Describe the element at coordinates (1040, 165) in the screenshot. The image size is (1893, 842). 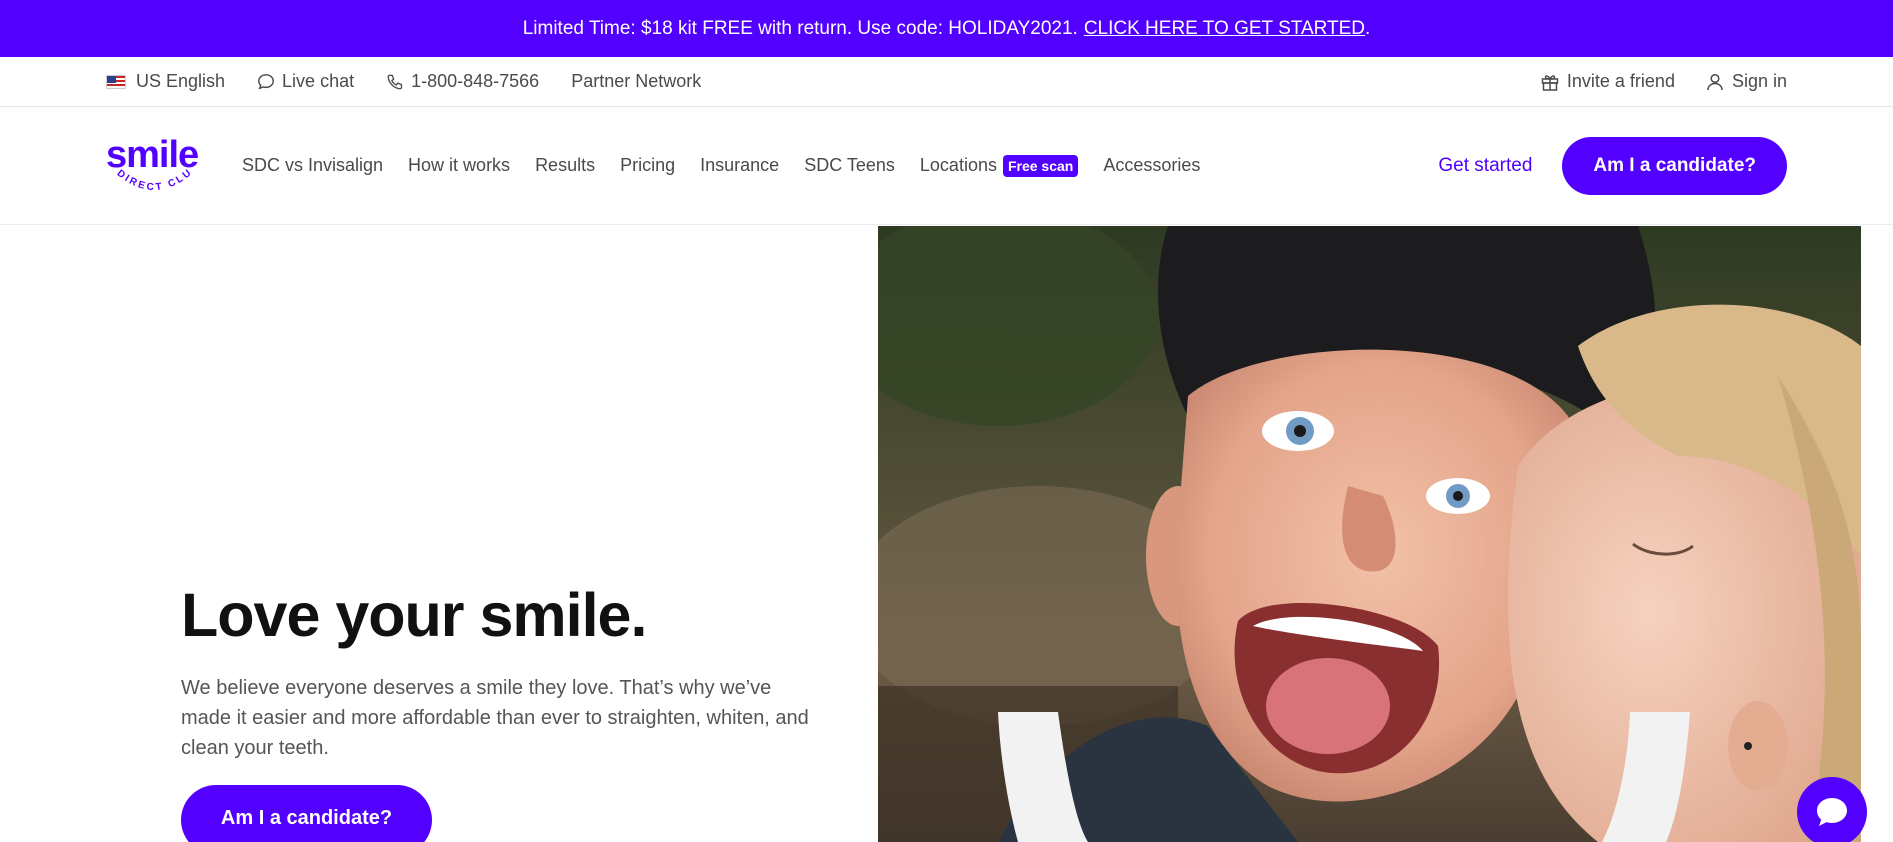
I see `free-scan-badge: Free scan` at that location.